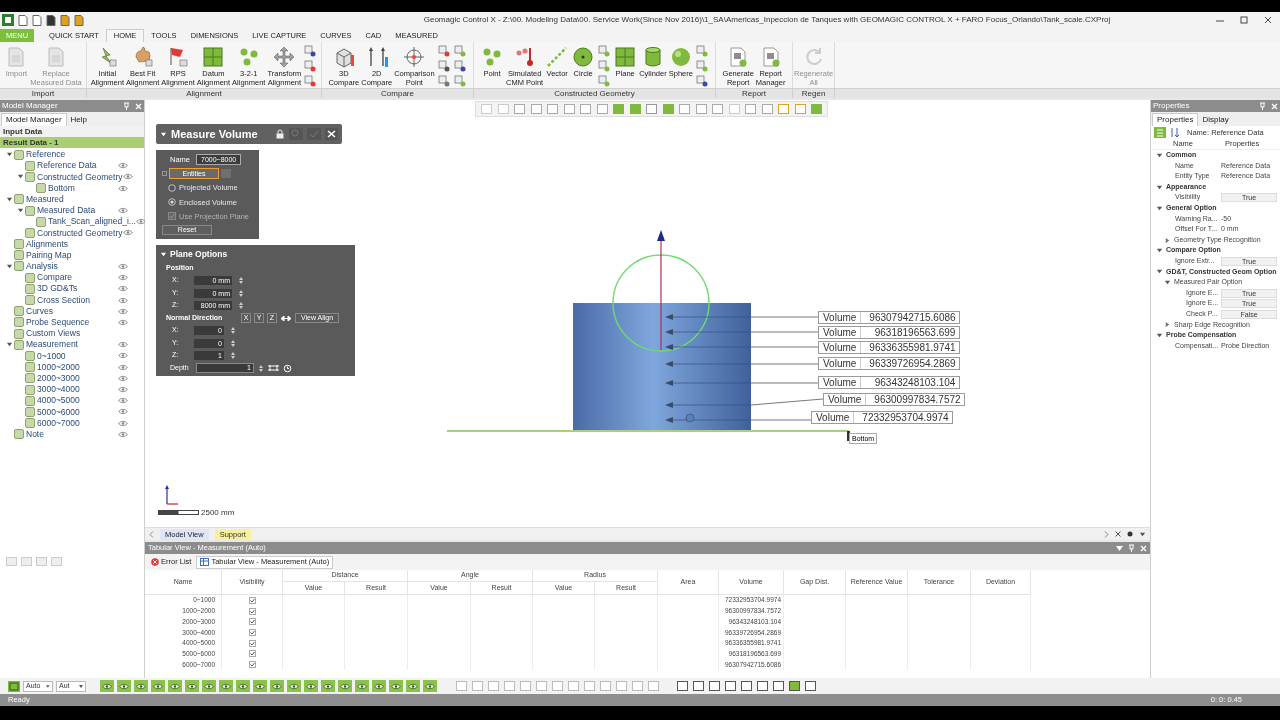 The width and height of the screenshot is (1280, 720). Describe the element at coordinates (51, 356) in the screenshot. I see `tree-item: 0~1000` at that location.